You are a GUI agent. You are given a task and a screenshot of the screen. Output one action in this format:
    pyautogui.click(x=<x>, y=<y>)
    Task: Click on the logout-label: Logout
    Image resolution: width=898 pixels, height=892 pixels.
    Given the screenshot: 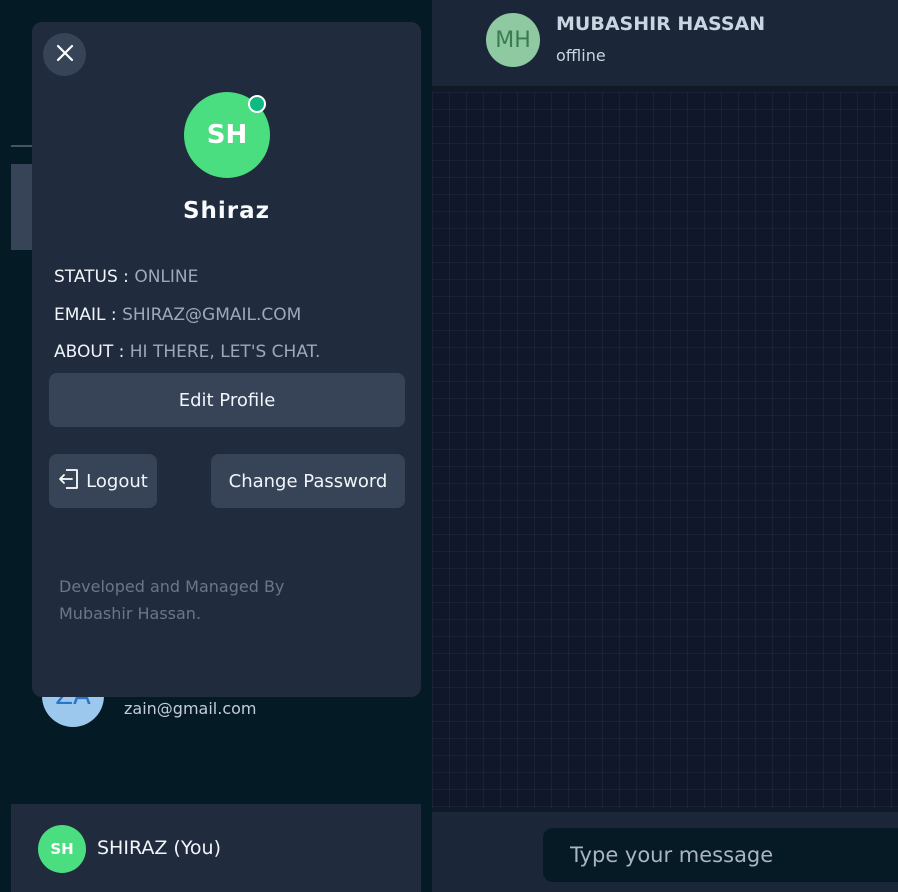 What is the action you would take?
    pyautogui.click(x=117, y=481)
    